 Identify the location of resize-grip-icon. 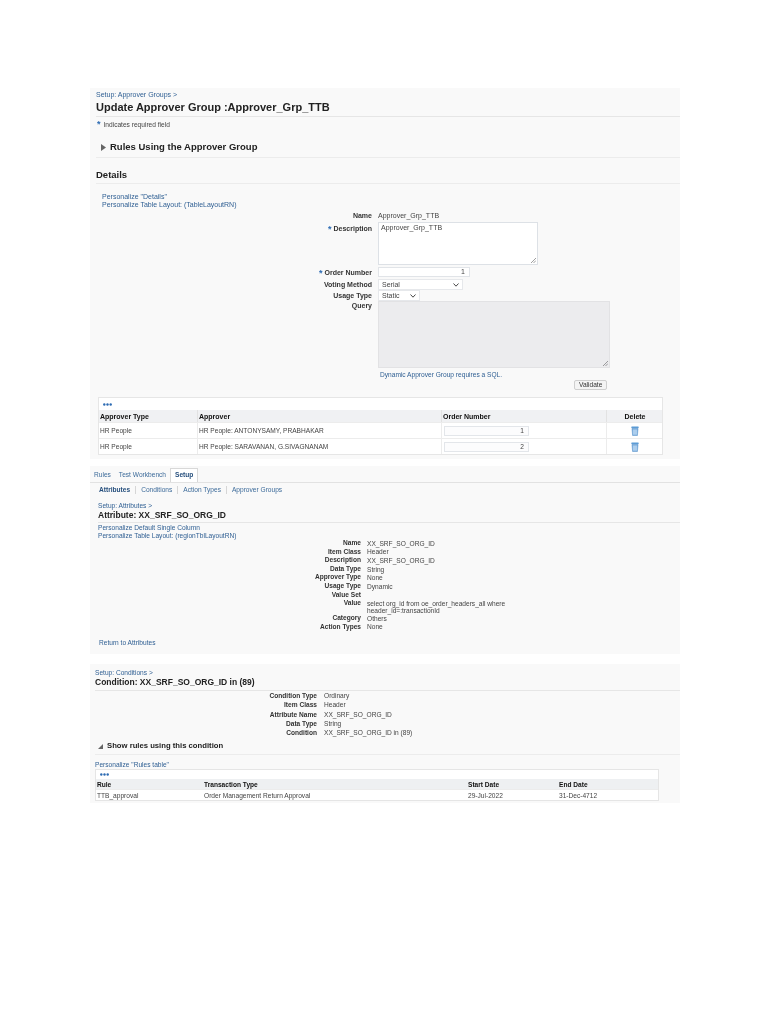
(533, 260).